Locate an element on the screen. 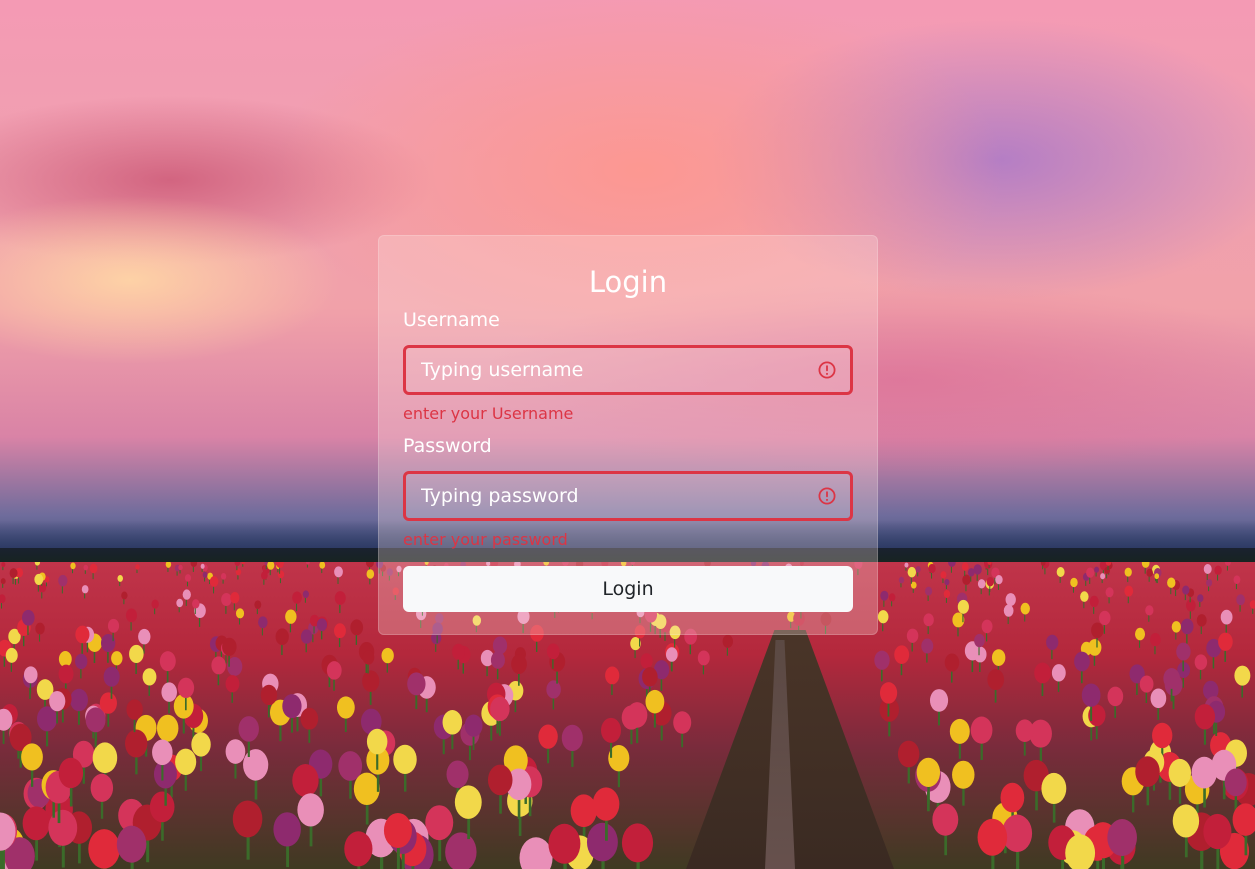 The image size is (1255, 869). username-error-message: enter your Username is located at coordinates (488, 413).